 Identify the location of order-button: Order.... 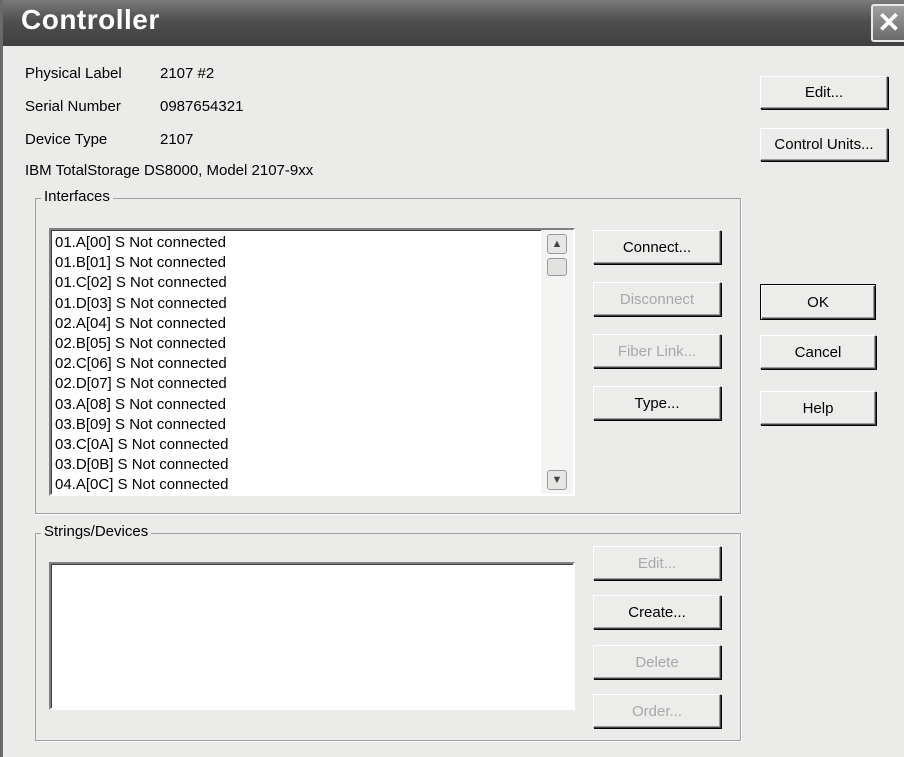
(657, 711).